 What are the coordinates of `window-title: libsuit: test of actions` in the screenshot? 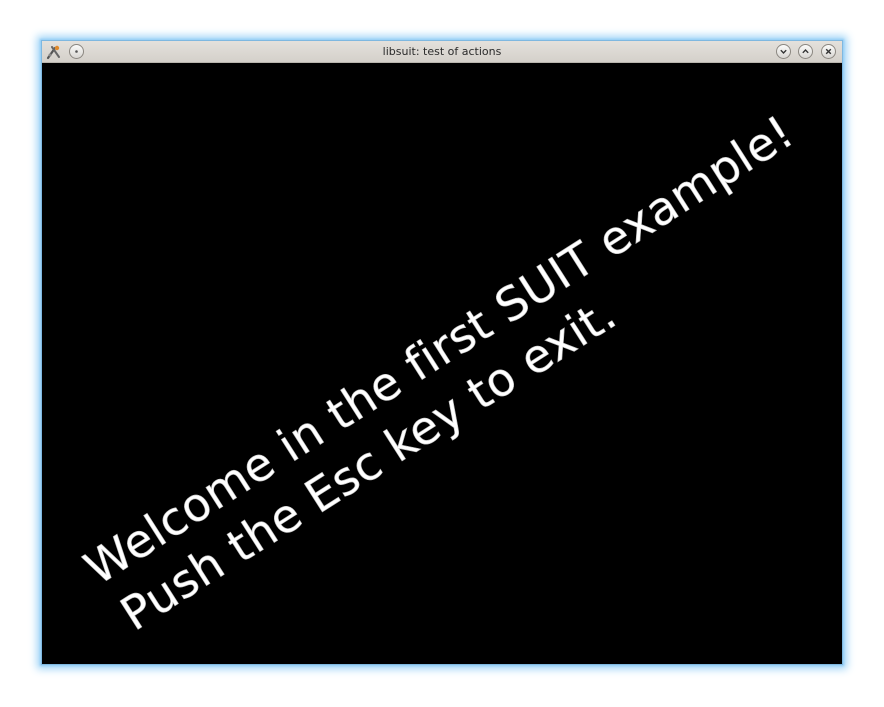 It's located at (442, 51).